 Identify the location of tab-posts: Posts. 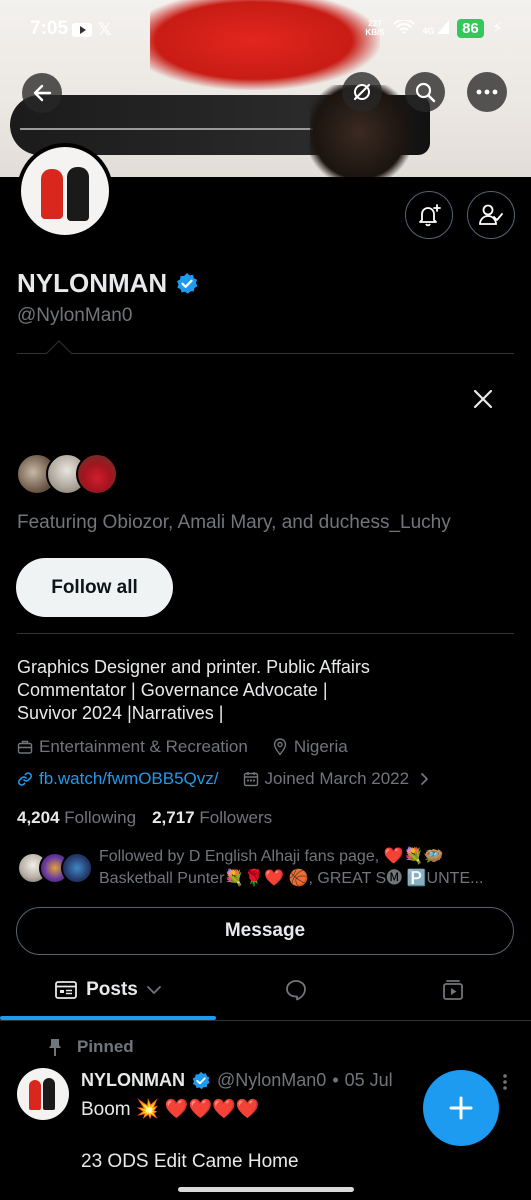
(108, 990).